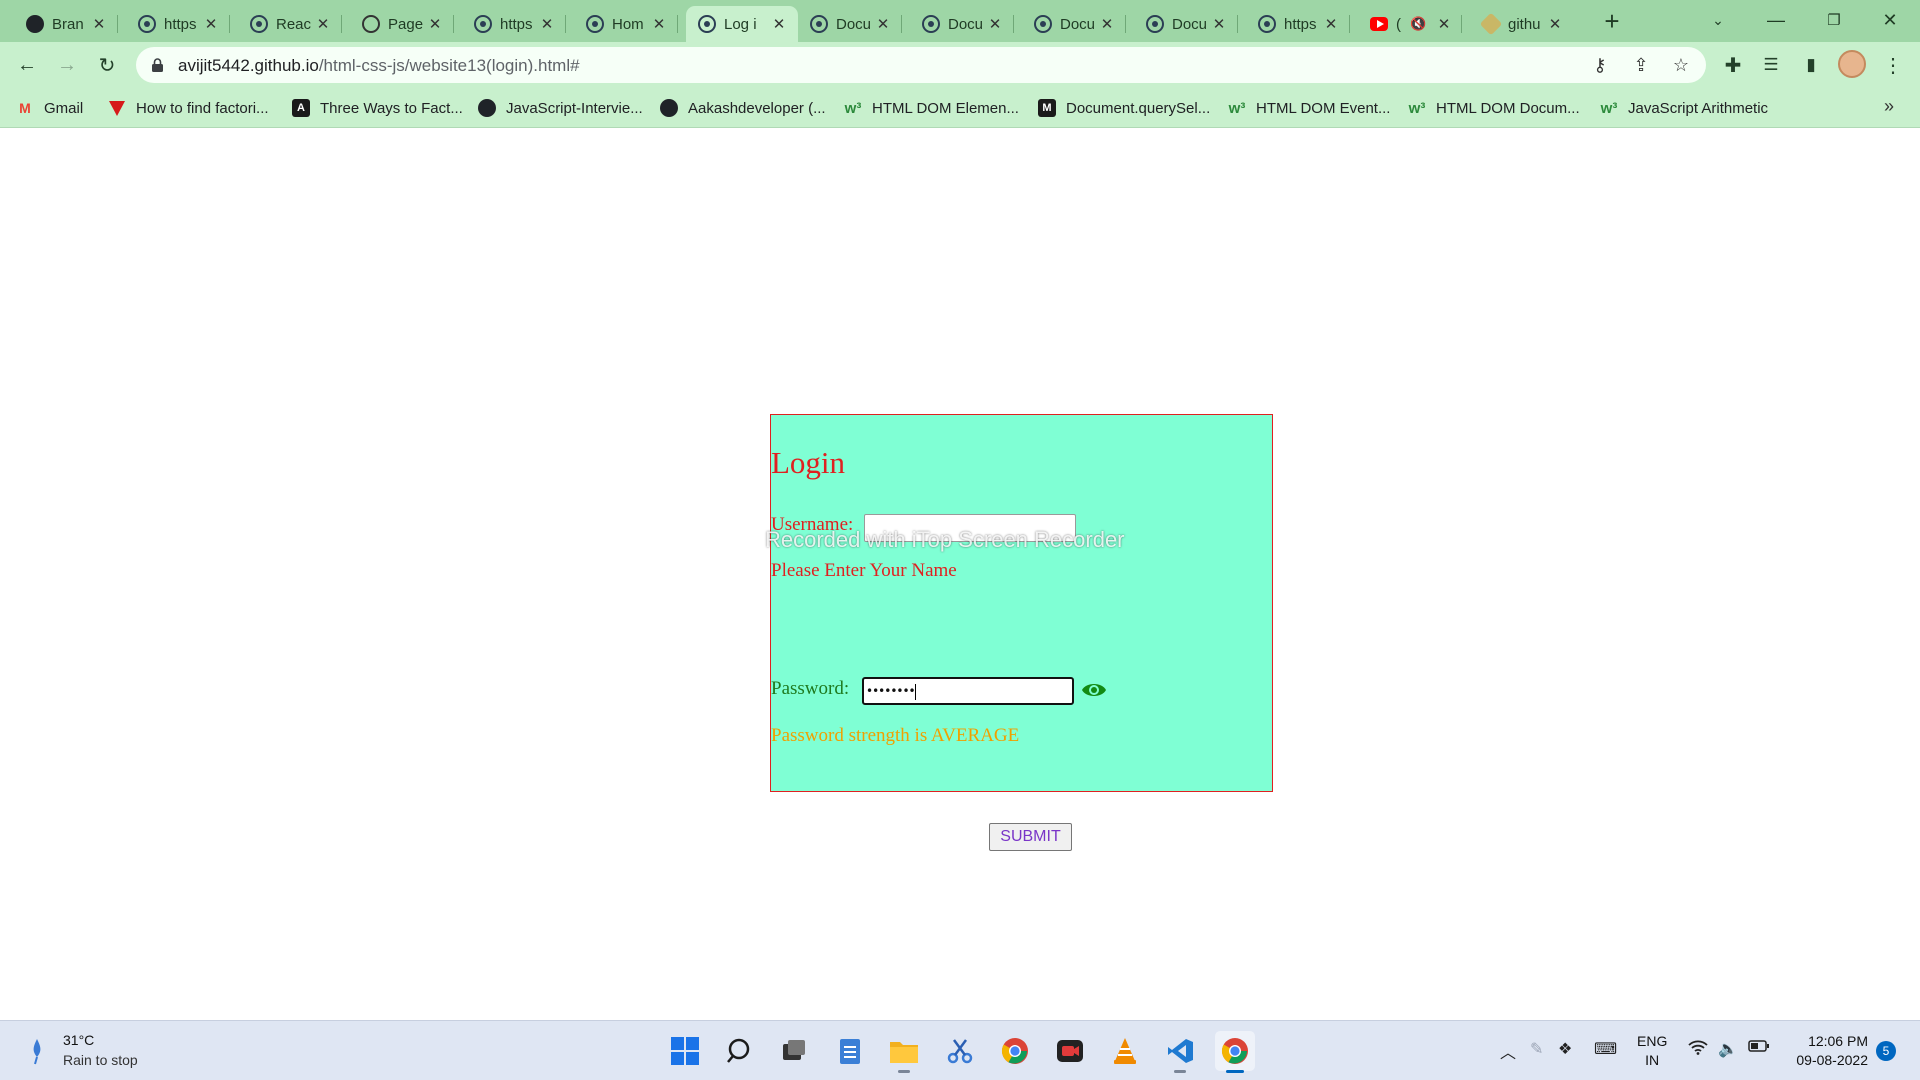  What do you see at coordinates (850, 1051) in the screenshot?
I see `notepad-icon` at bounding box center [850, 1051].